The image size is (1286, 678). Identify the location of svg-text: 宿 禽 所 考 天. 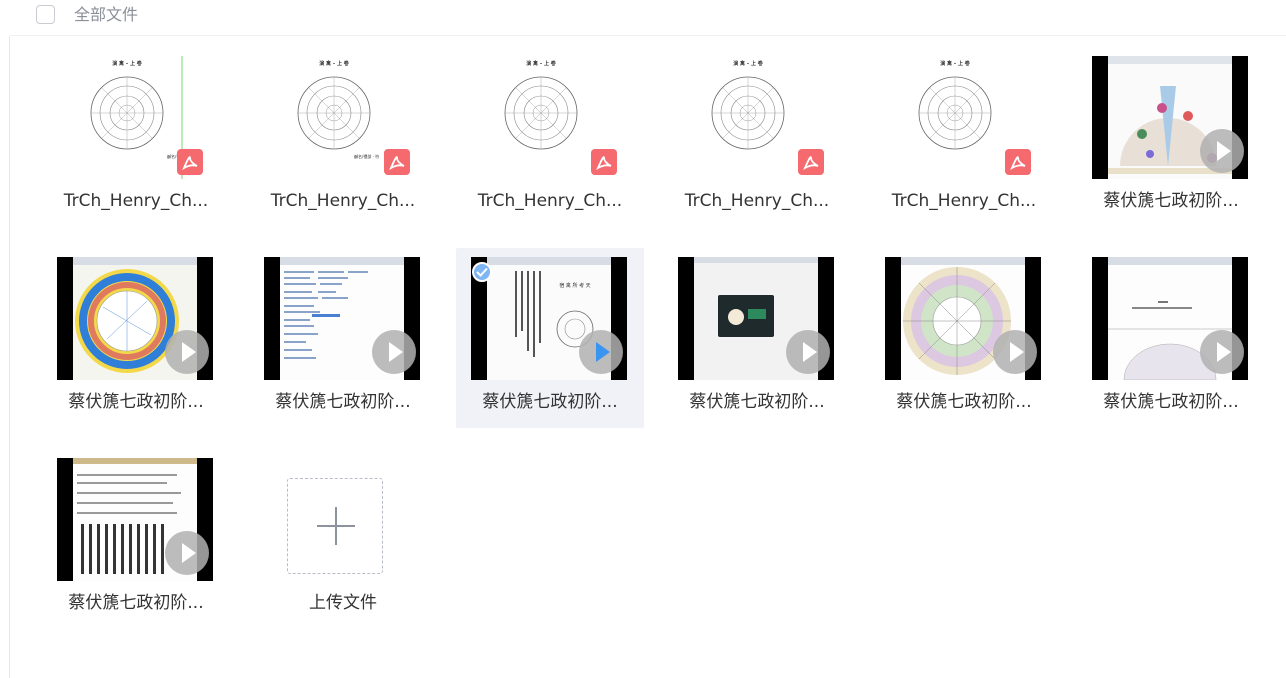
(574, 285).